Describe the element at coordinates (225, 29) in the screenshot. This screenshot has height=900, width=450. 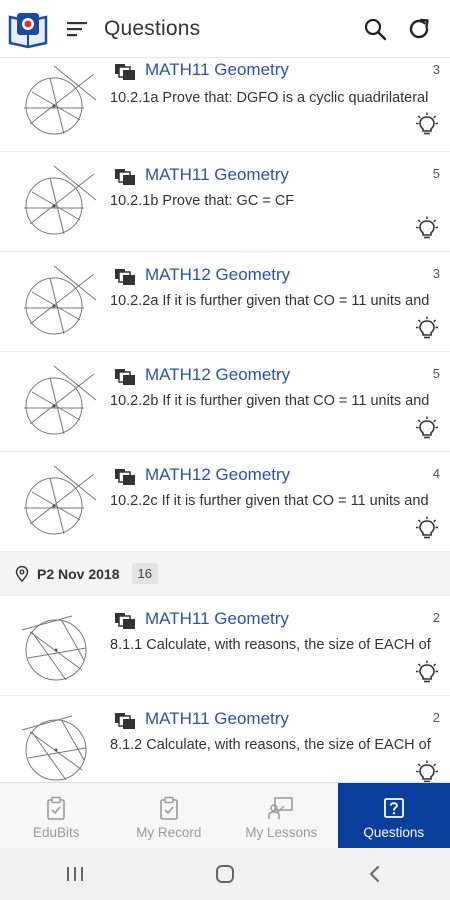
I see `app-bar: Questions` at that location.